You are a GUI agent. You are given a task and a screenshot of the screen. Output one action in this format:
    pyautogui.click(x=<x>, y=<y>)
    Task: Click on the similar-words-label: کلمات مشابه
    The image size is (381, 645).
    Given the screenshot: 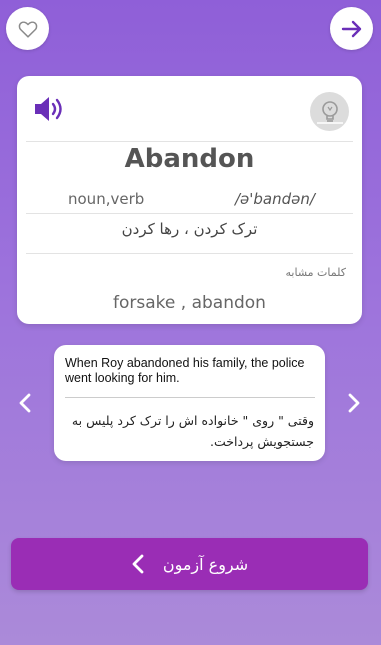 What is the action you would take?
    pyautogui.click(x=315, y=272)
    